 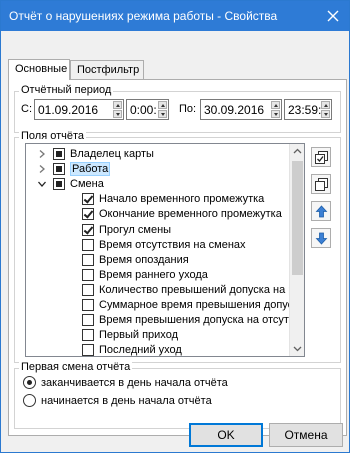 I want to click on tab-postfilter-label: Постфильтр, so click(x=108, y=70).